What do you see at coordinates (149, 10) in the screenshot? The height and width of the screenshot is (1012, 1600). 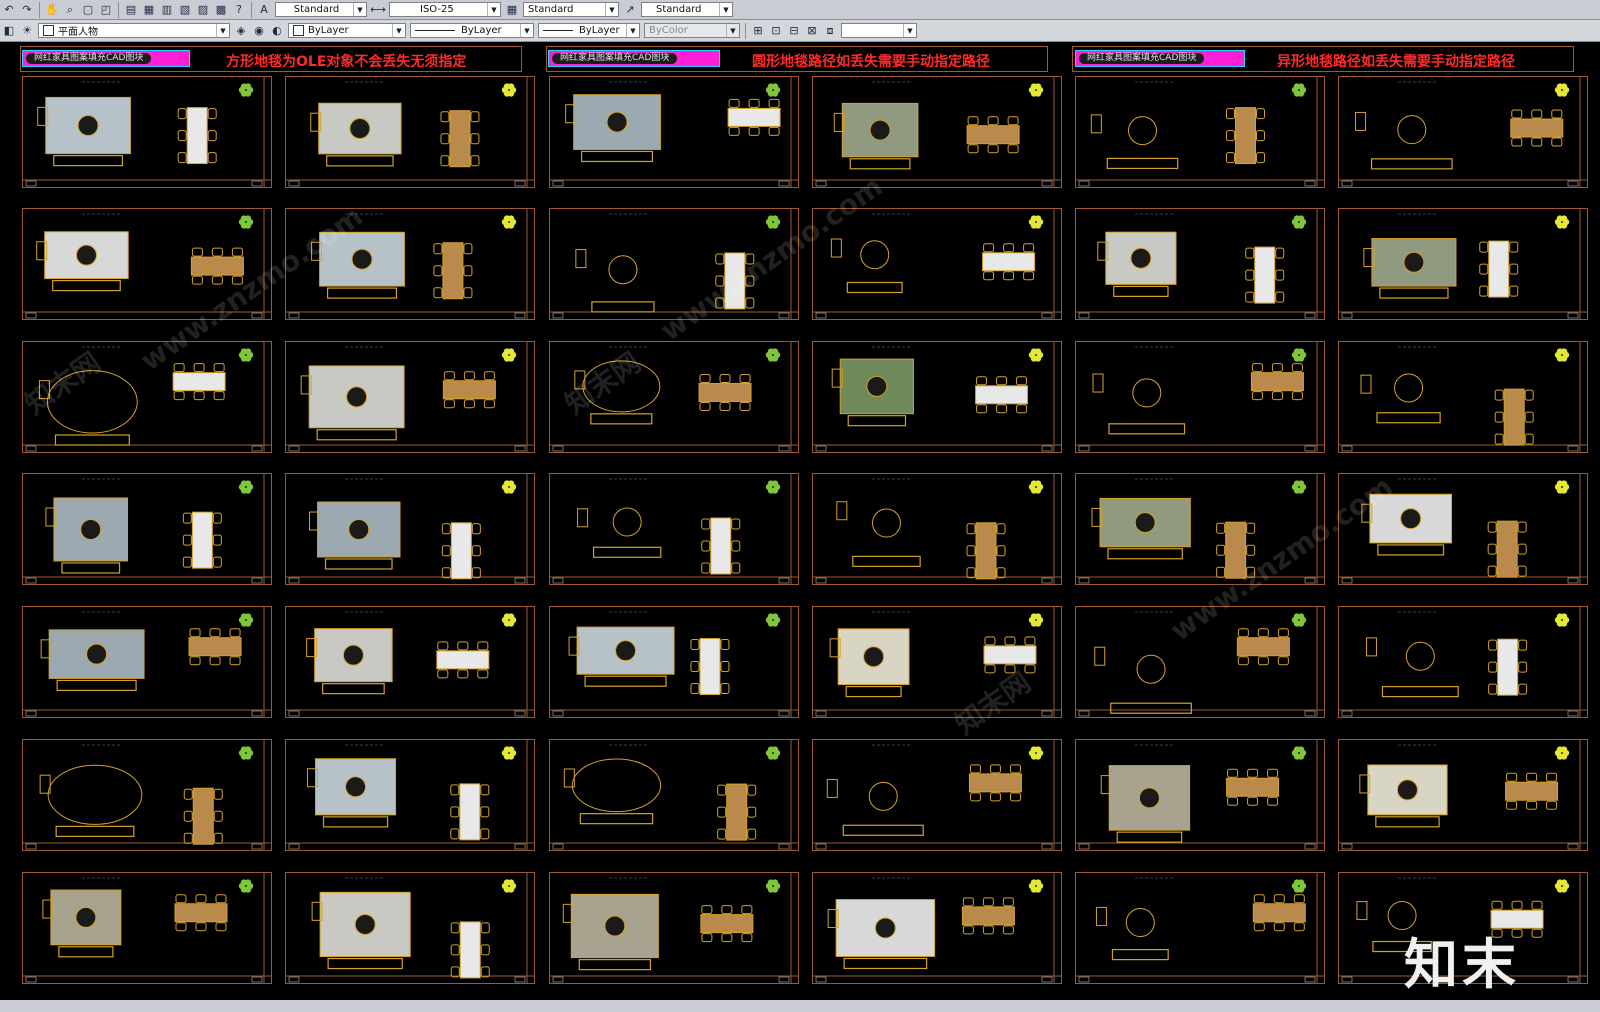 I see `design-center-icon: ▦` at bounding box center [149, 10].